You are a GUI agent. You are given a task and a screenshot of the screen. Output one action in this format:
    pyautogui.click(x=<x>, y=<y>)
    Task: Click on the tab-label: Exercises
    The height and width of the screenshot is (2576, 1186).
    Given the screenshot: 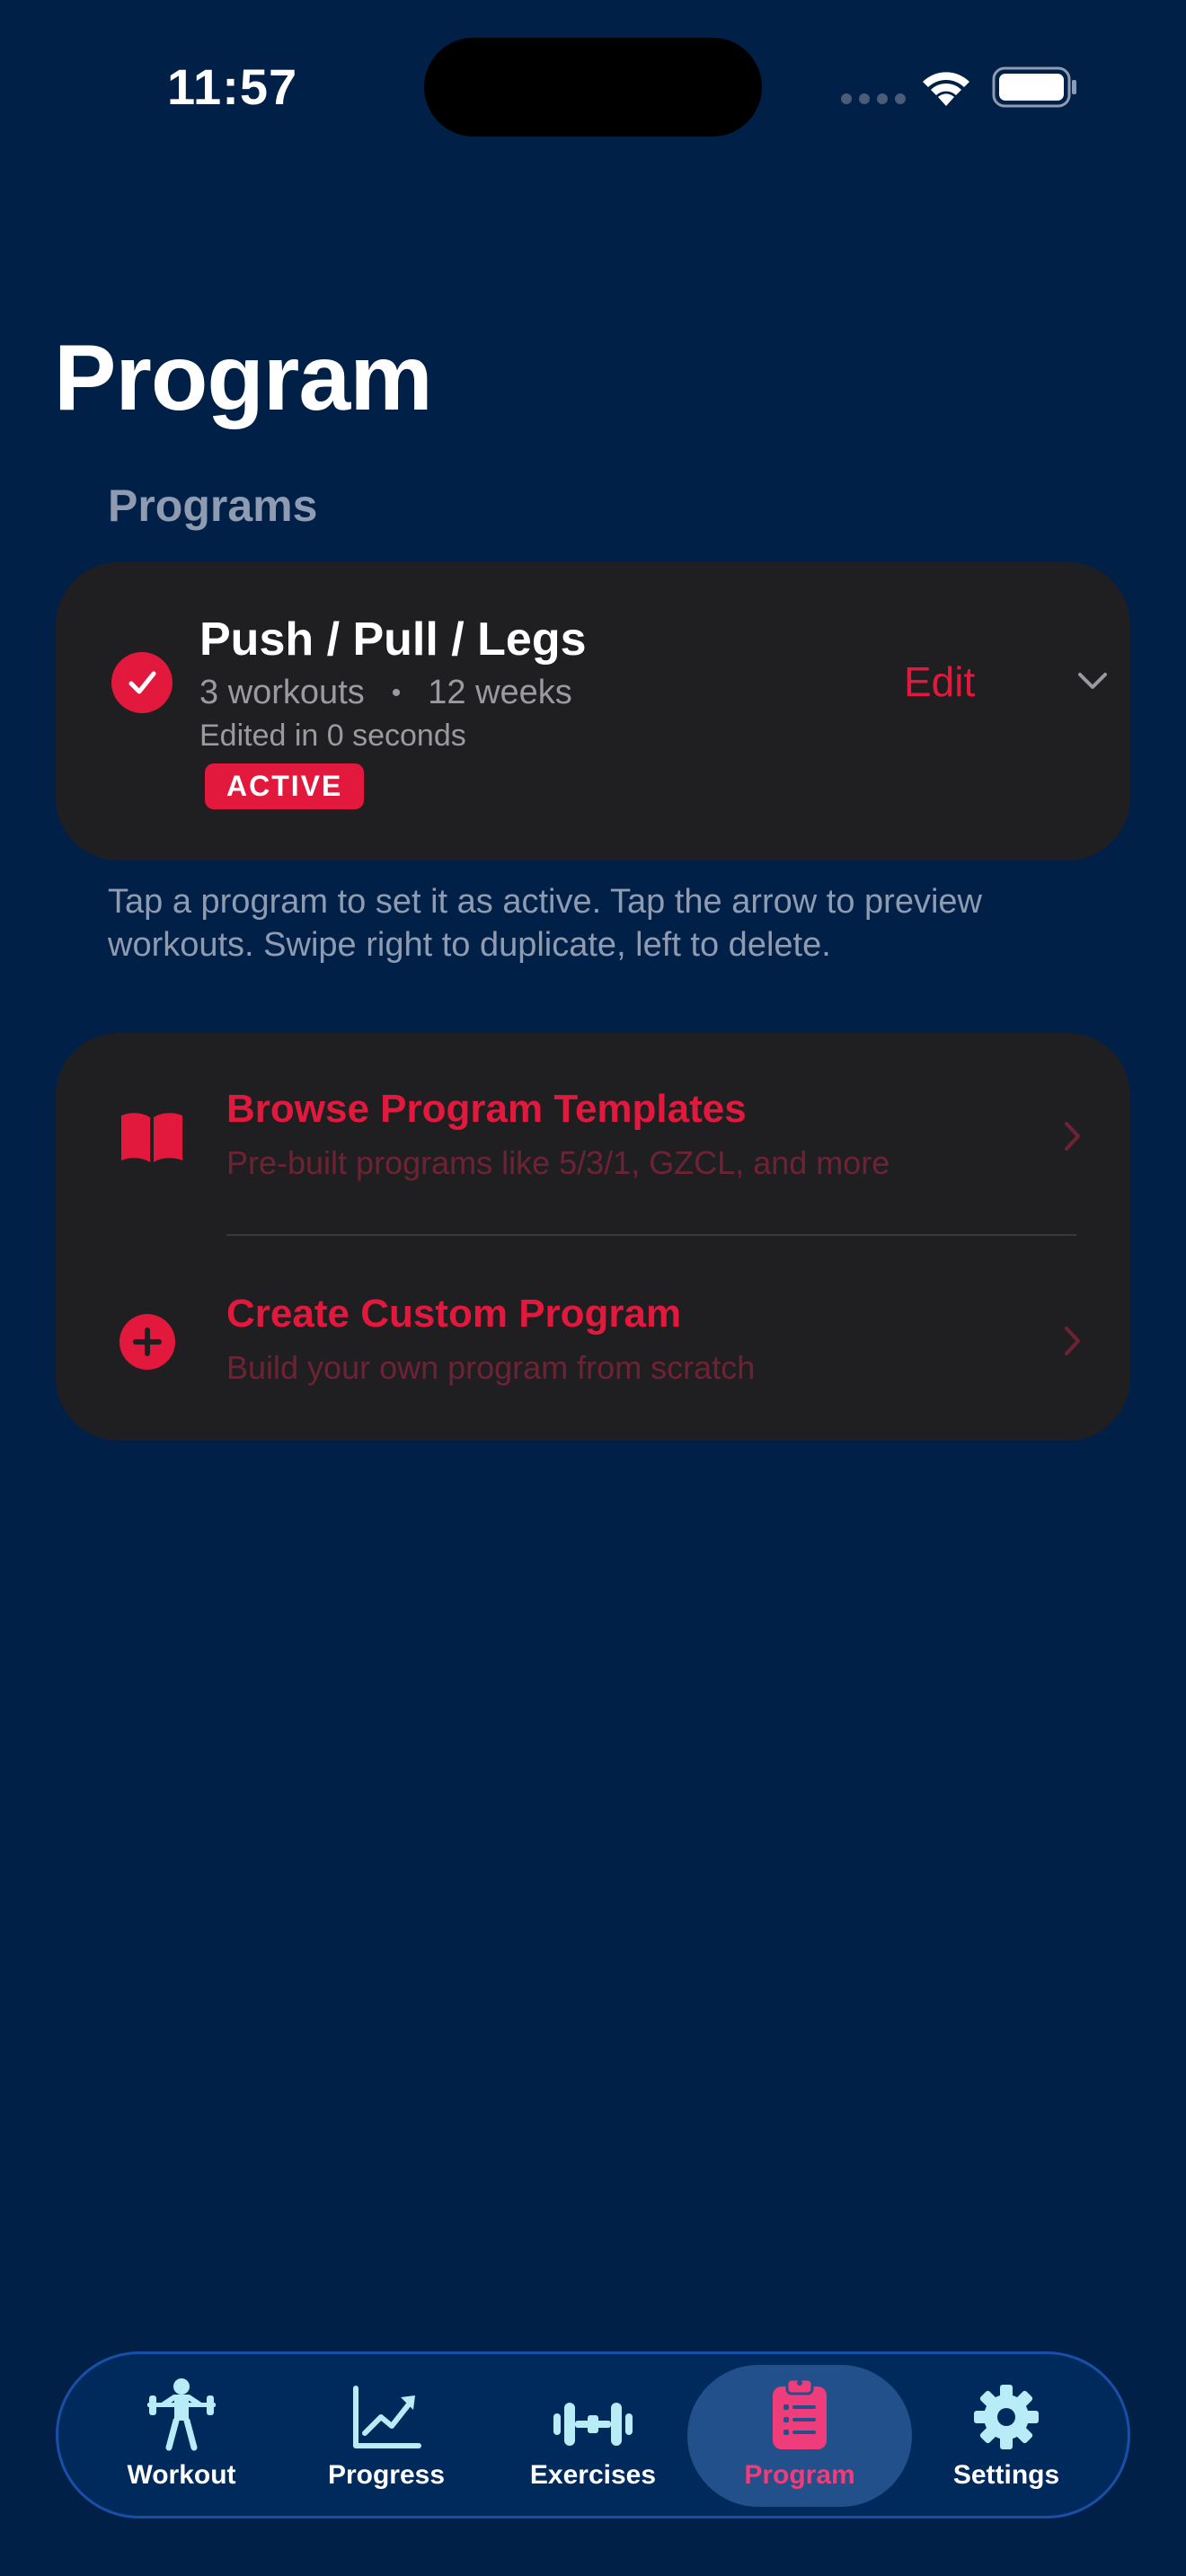 What is the action you would take?
    pyautogui.click(x=593, y=2475)
    